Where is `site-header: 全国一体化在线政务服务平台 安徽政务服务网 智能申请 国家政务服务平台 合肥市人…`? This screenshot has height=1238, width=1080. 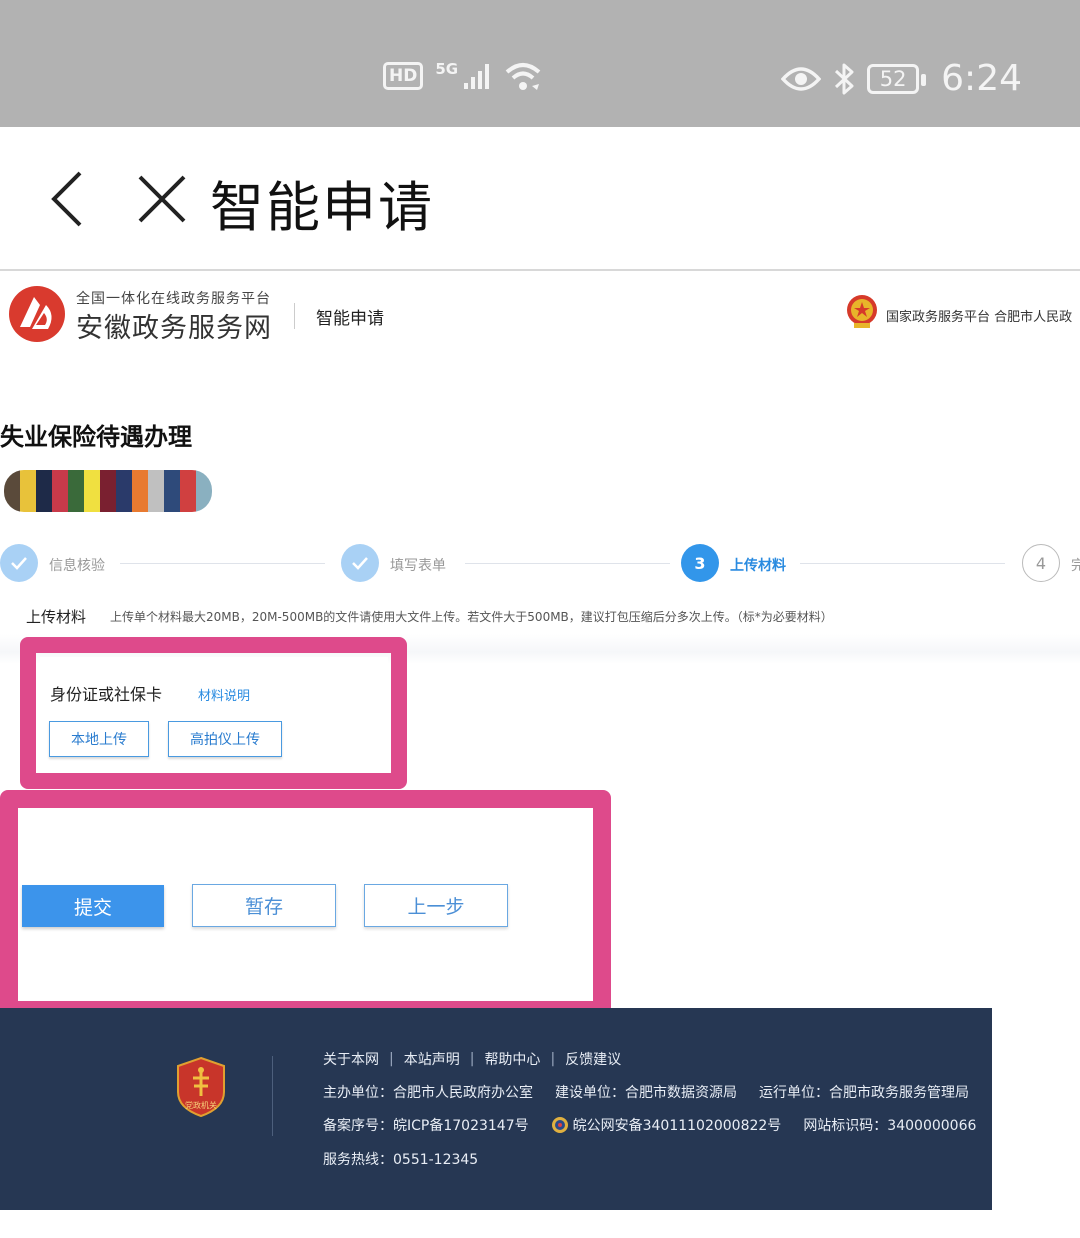
site-header: 全国一体化在线政务服务平台 安徽政务服务网 智能申请 国家政务服务平台 合肥市人… is located at coordinates (540, 316).